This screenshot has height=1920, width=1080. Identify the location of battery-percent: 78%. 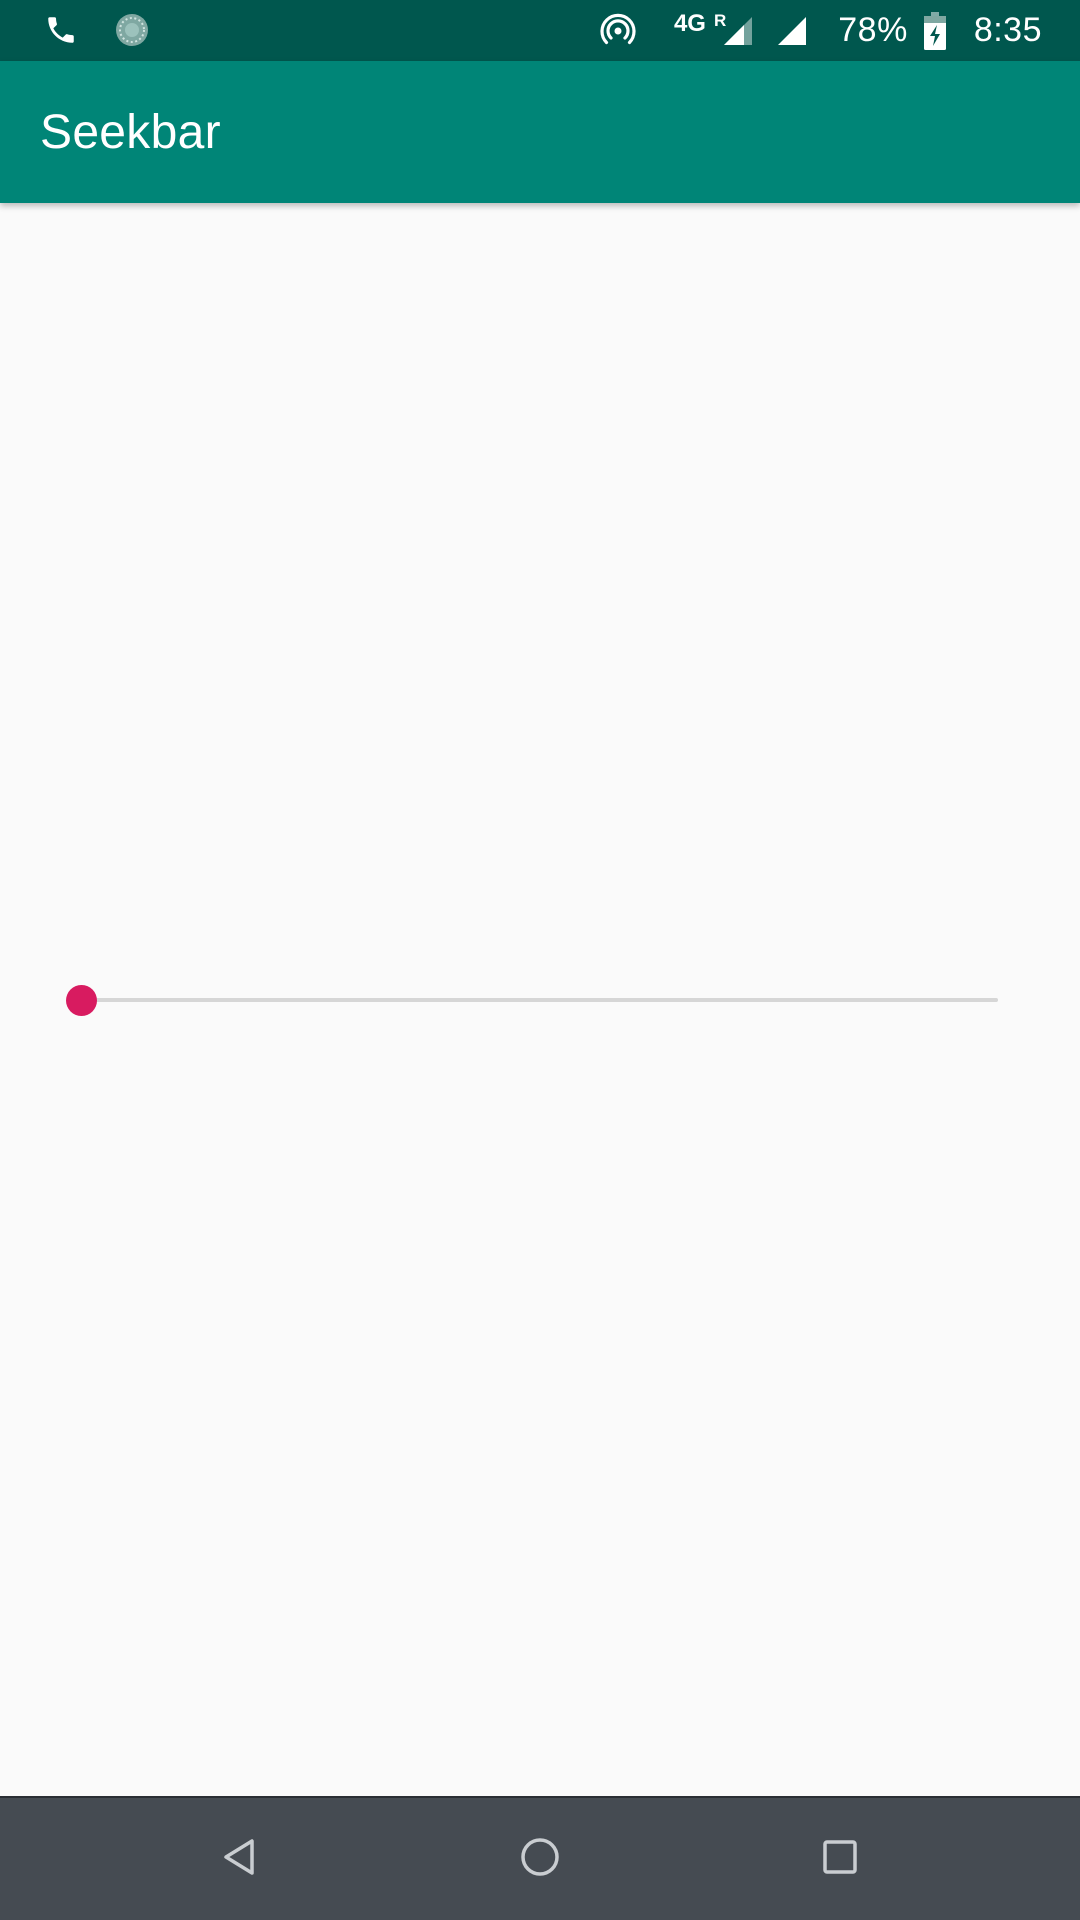
(873, 30).